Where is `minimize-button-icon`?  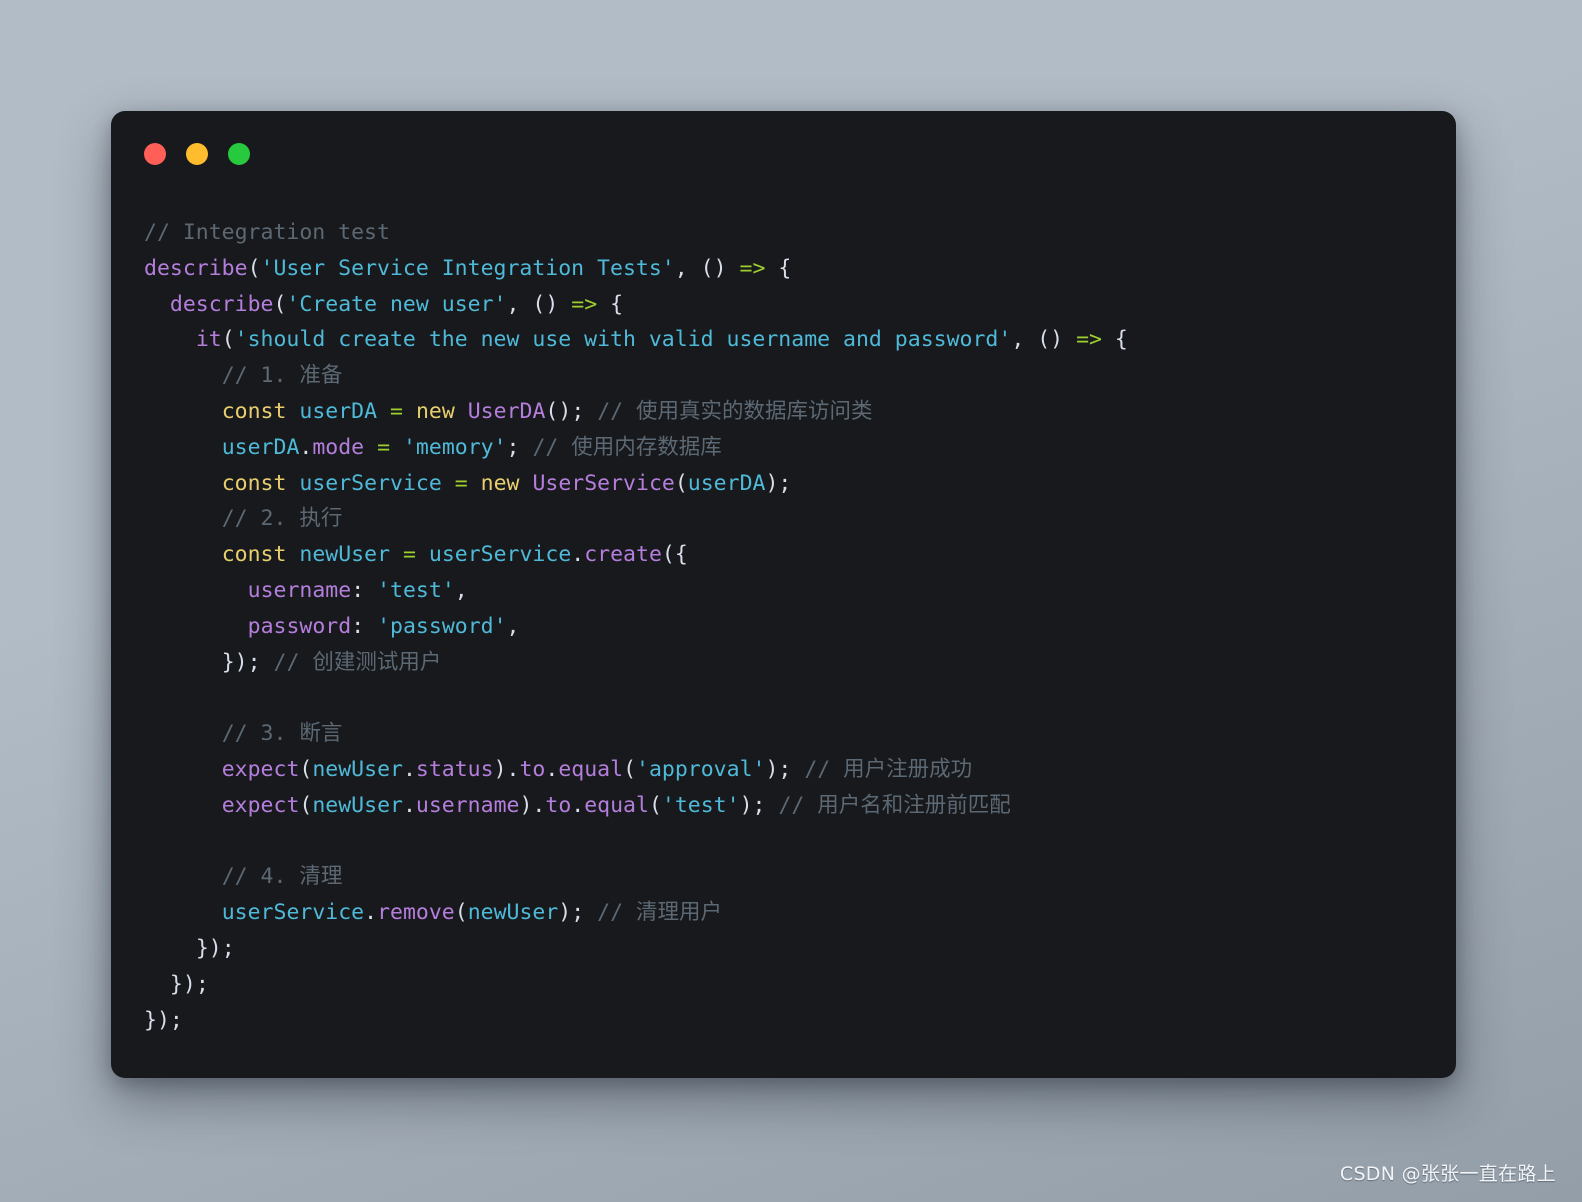
minimize-button-icon is located at coordinates (197, 154).